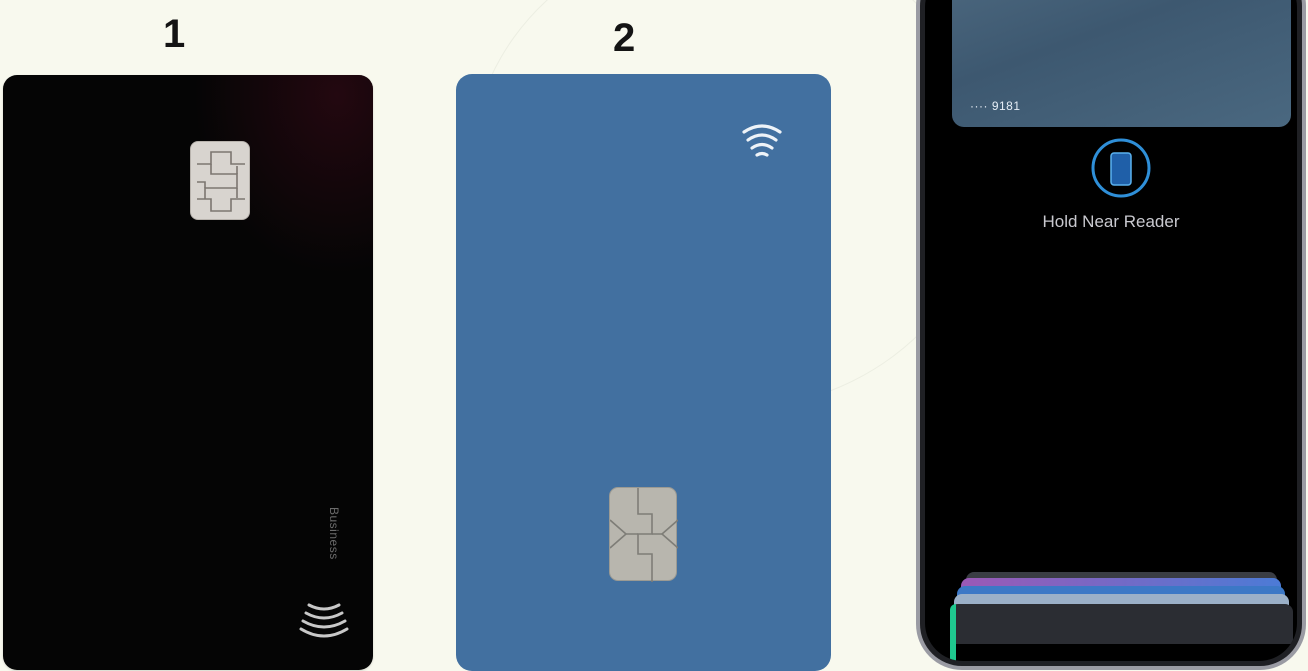 The image size is (1308, 671). Describe the element at coordinates (1111, 221) in the screenshot. I see `hold-near-reader-text: Hold Near Reader` at that location.